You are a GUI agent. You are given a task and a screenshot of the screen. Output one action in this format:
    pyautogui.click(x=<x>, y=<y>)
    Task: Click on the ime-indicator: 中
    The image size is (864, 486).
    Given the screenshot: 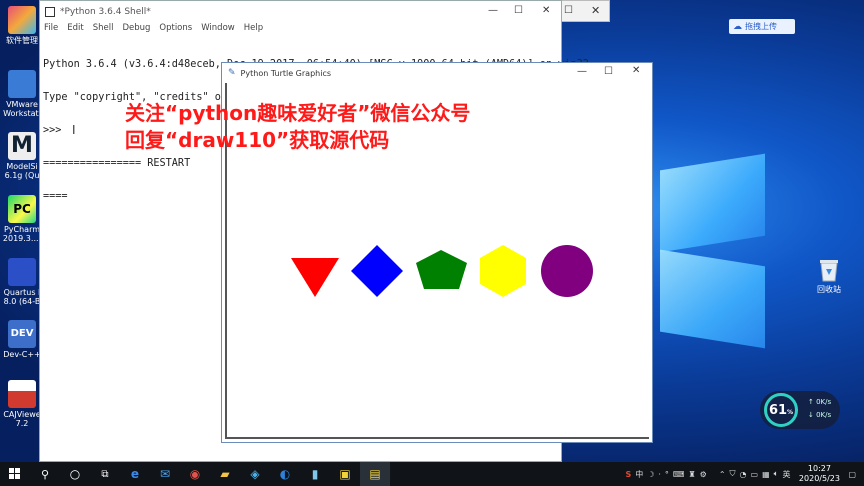 What is the action you would take?
    pyautogui.click(x=639, y=474)
    